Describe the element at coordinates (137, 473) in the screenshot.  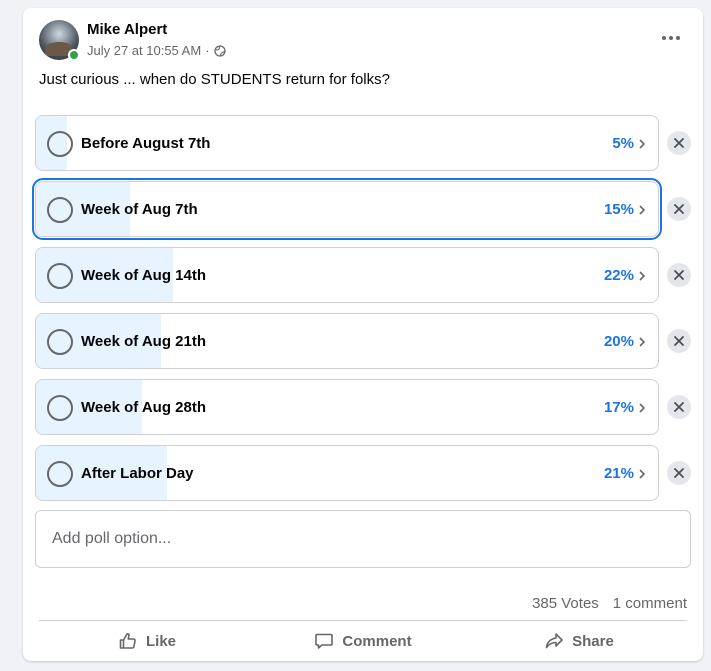
I see `poll-option-label: After Labor Day` at that location.